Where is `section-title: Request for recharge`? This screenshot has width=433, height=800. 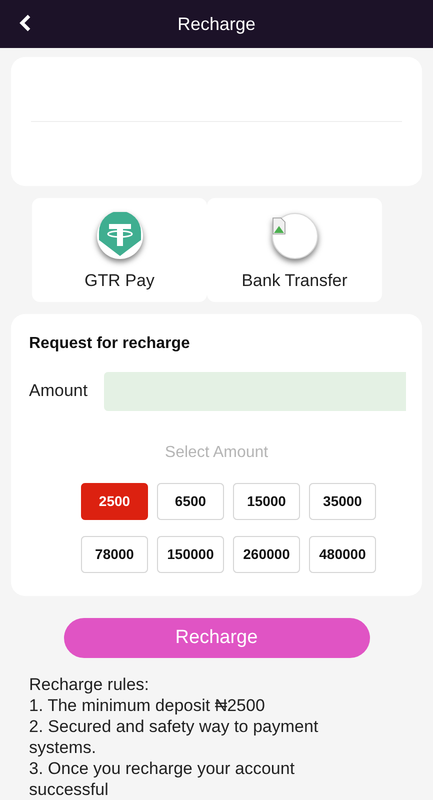
section-title: Request for recharge is located at coordinates (110, 344).